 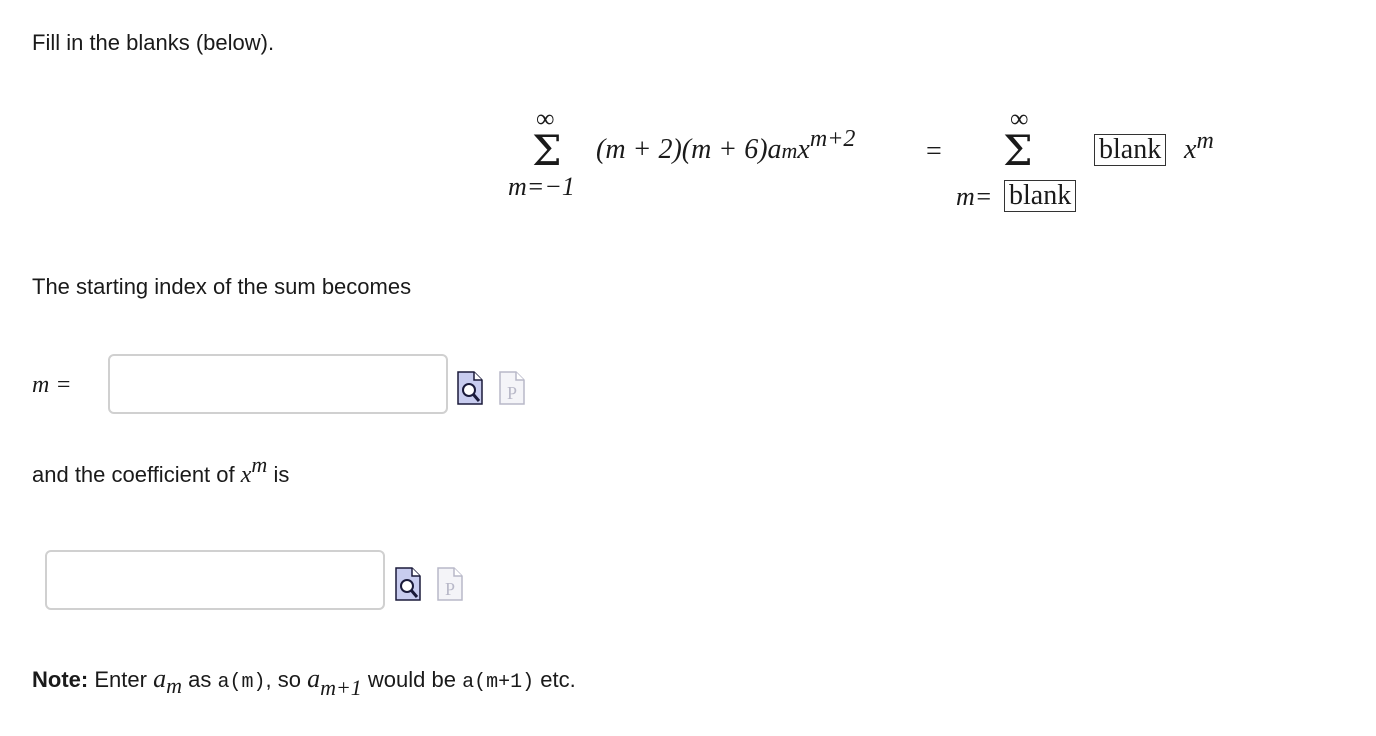 What do you see at coordinates (160, 678) in the screenshot?
I see `note-am-base: a` at bounding box center [160, 678].